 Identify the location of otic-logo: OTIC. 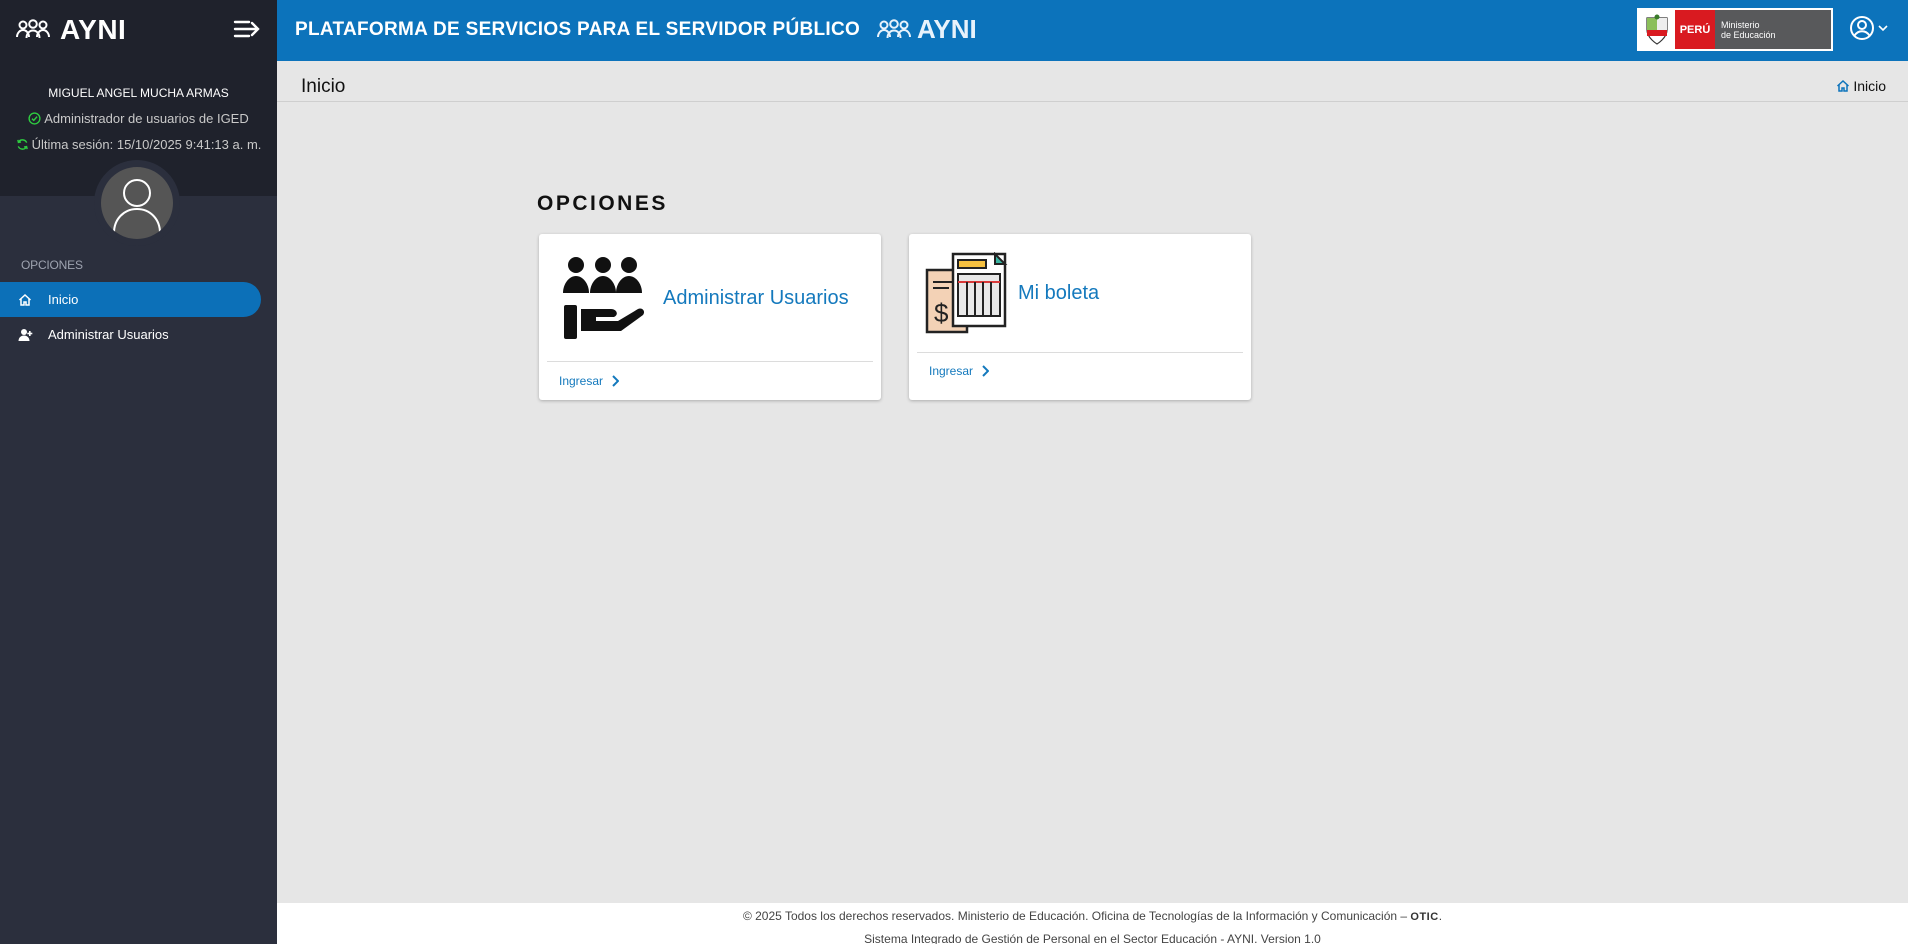
(1424, 917).